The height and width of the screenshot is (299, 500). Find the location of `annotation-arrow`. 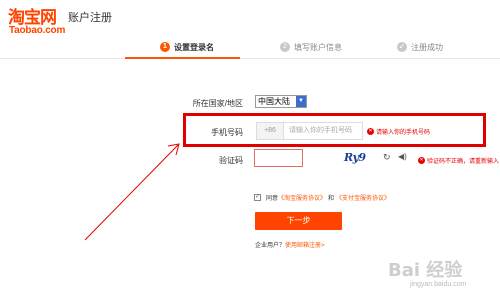

annotation-arrow is located at coordinates (132, 192).